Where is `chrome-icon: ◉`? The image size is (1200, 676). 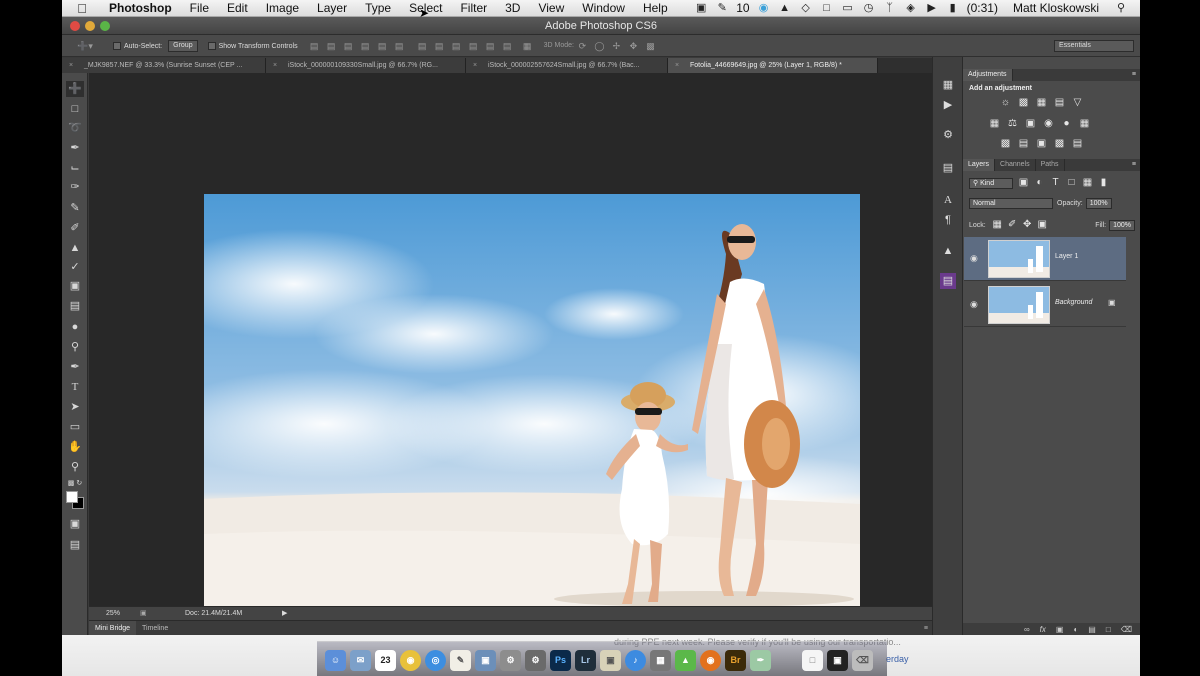
chrome-icon: ◉ is located at coordinates (410, 660).